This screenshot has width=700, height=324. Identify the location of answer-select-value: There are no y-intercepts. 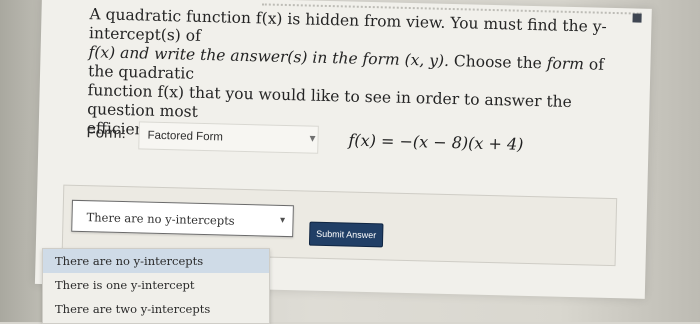
(160, 219).